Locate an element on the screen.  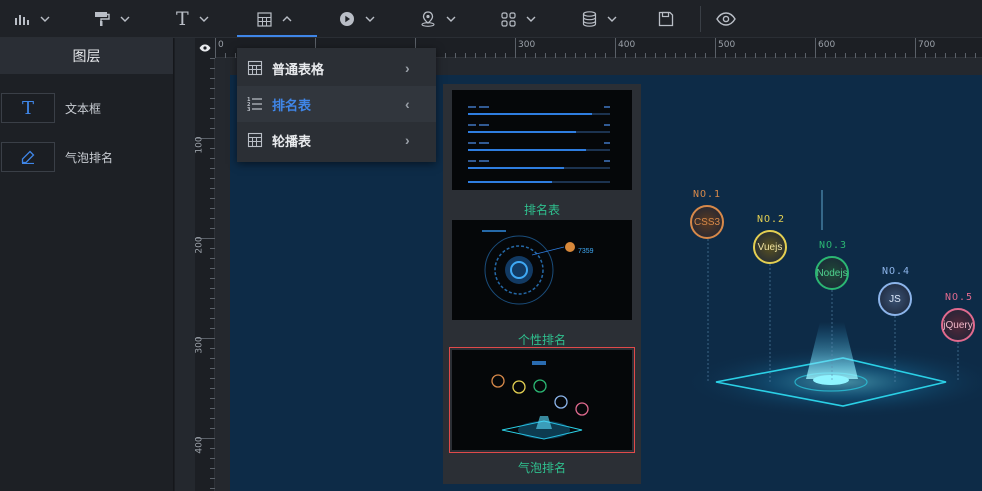
chart-menu-button is located at coordinates (32, 19).